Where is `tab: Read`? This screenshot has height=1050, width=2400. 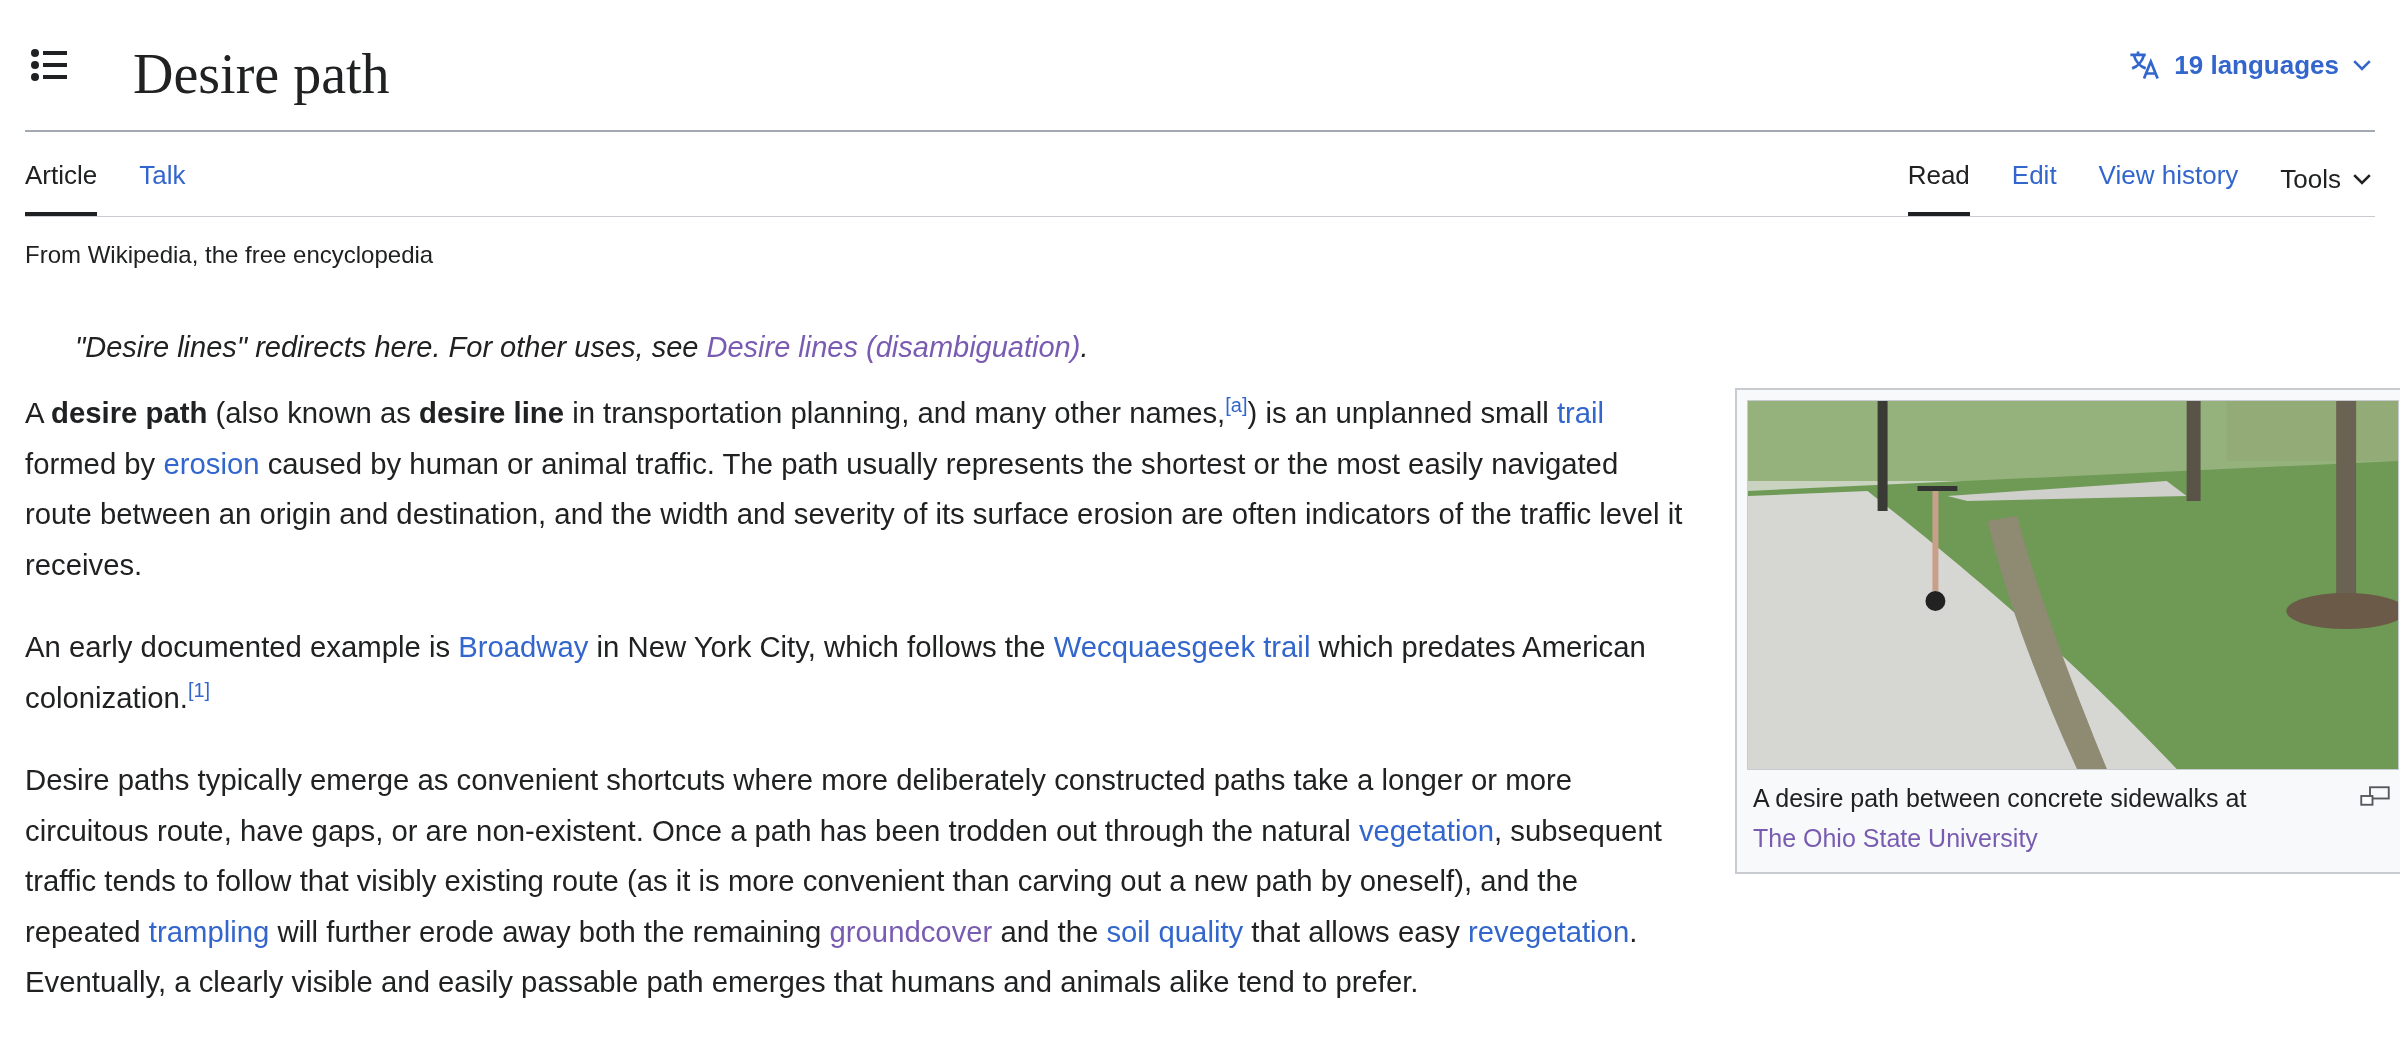 tab: Read is located at coordinates (1938, 174).